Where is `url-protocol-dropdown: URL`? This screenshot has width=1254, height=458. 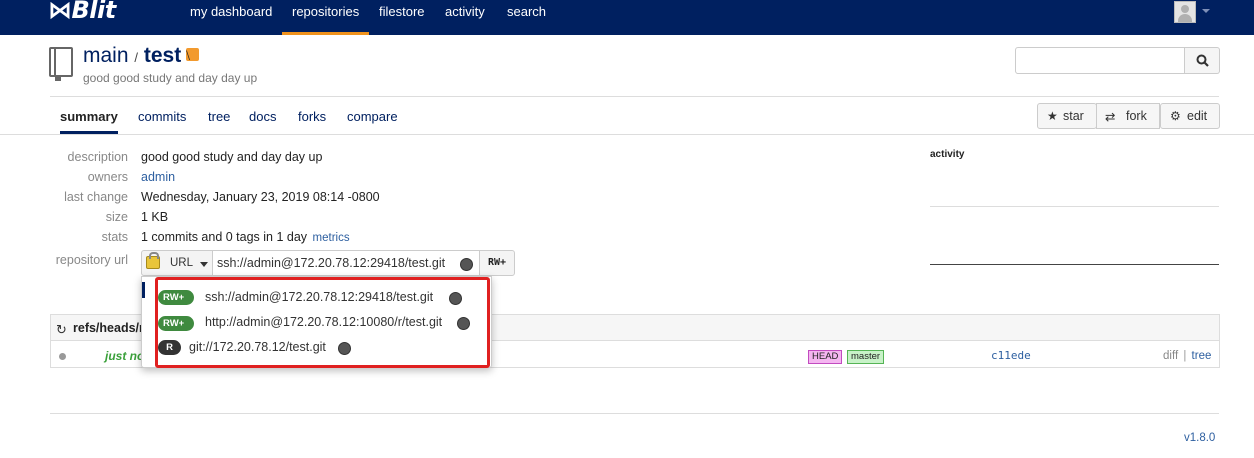 url-protocol-dropdown: URL is located at coordinates (177, 263).